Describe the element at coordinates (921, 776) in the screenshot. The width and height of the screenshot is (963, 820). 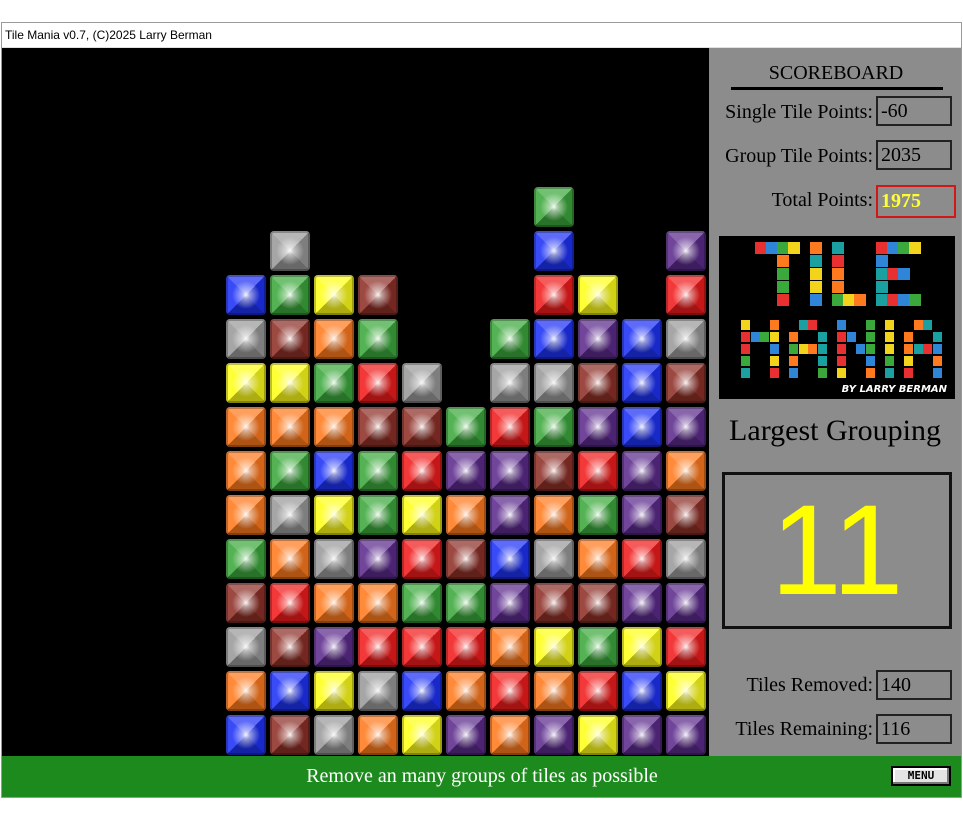
I see `menu-button: MENU` at that location.